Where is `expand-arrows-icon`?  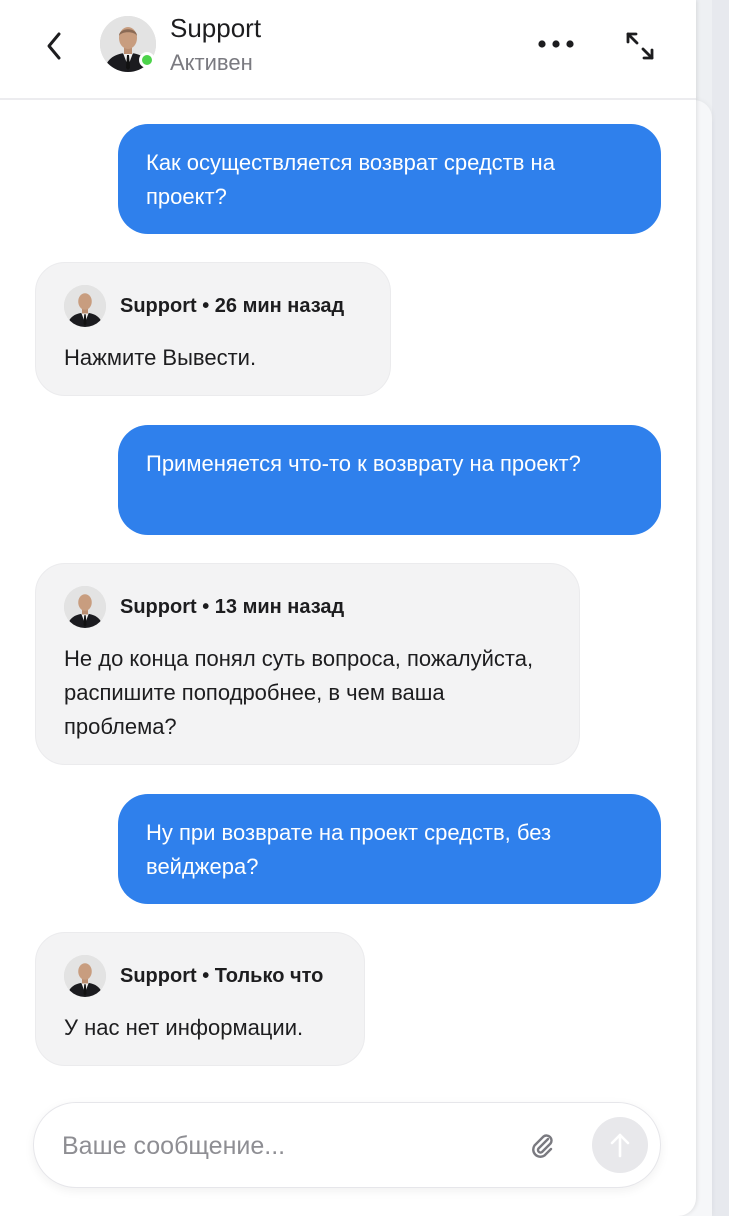 expand-arrows-icon is located at coordinates (640, 46).